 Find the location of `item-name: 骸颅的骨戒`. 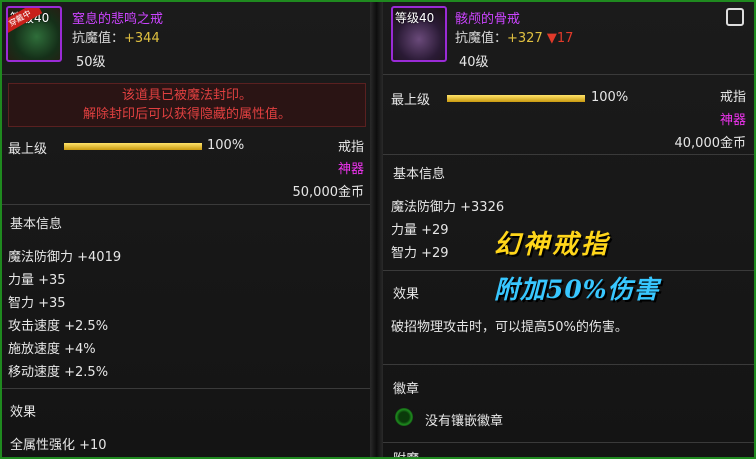

item-name: 骸颅的骨戒 is located at coordinates (488, 19).